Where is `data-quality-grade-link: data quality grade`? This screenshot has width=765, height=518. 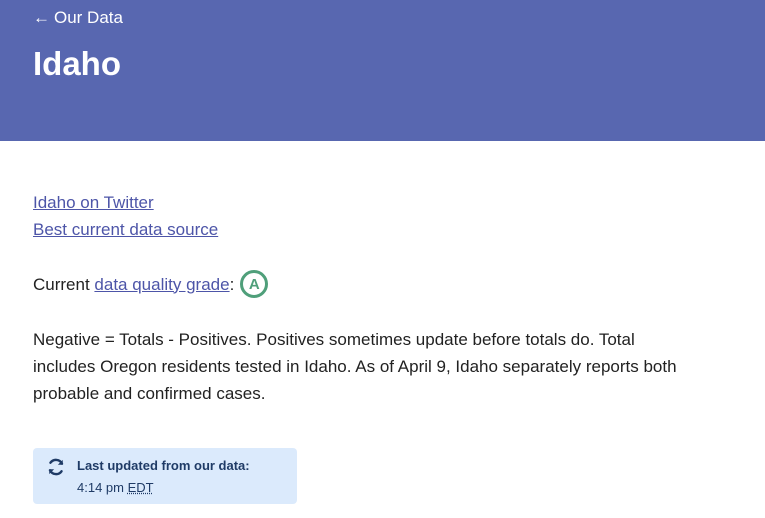
data-quality-grade-link: data quality grade is located at coordinates (161, 284).